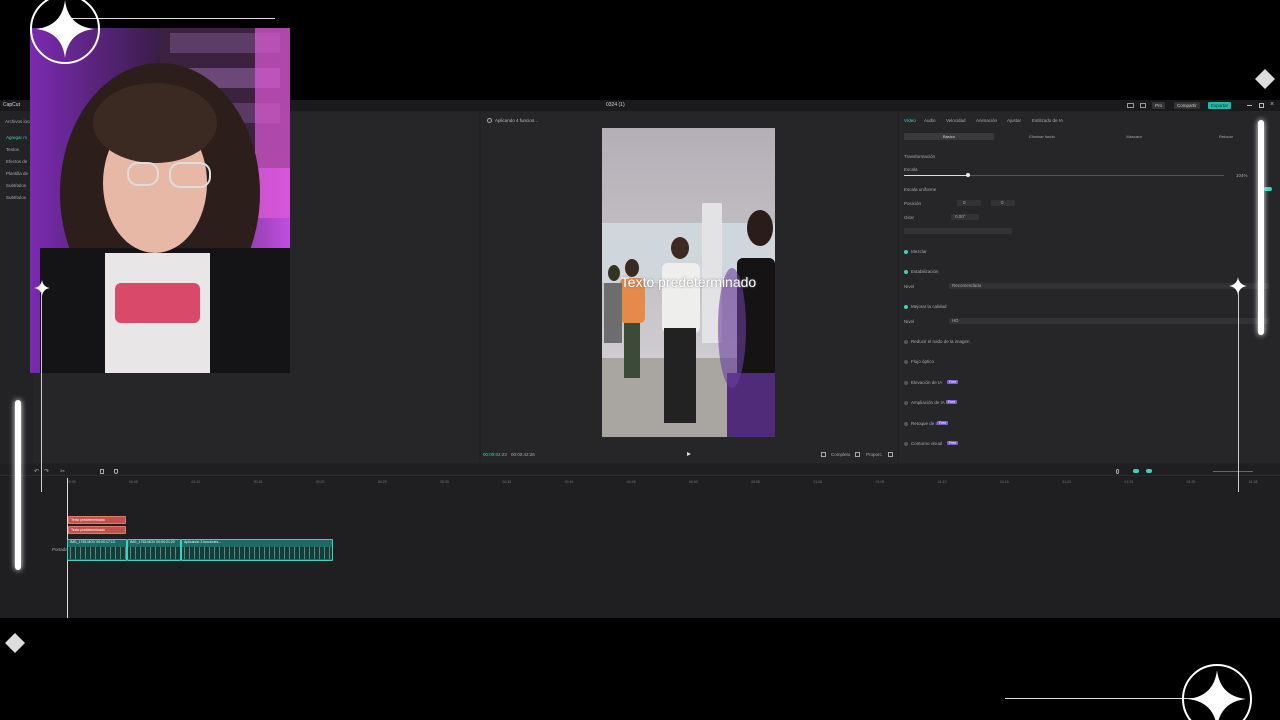  What do you see at coordinates (693, 482) in the screenshot?
I see `timeline-tick: 00:50` at bounding box center [693, 482].